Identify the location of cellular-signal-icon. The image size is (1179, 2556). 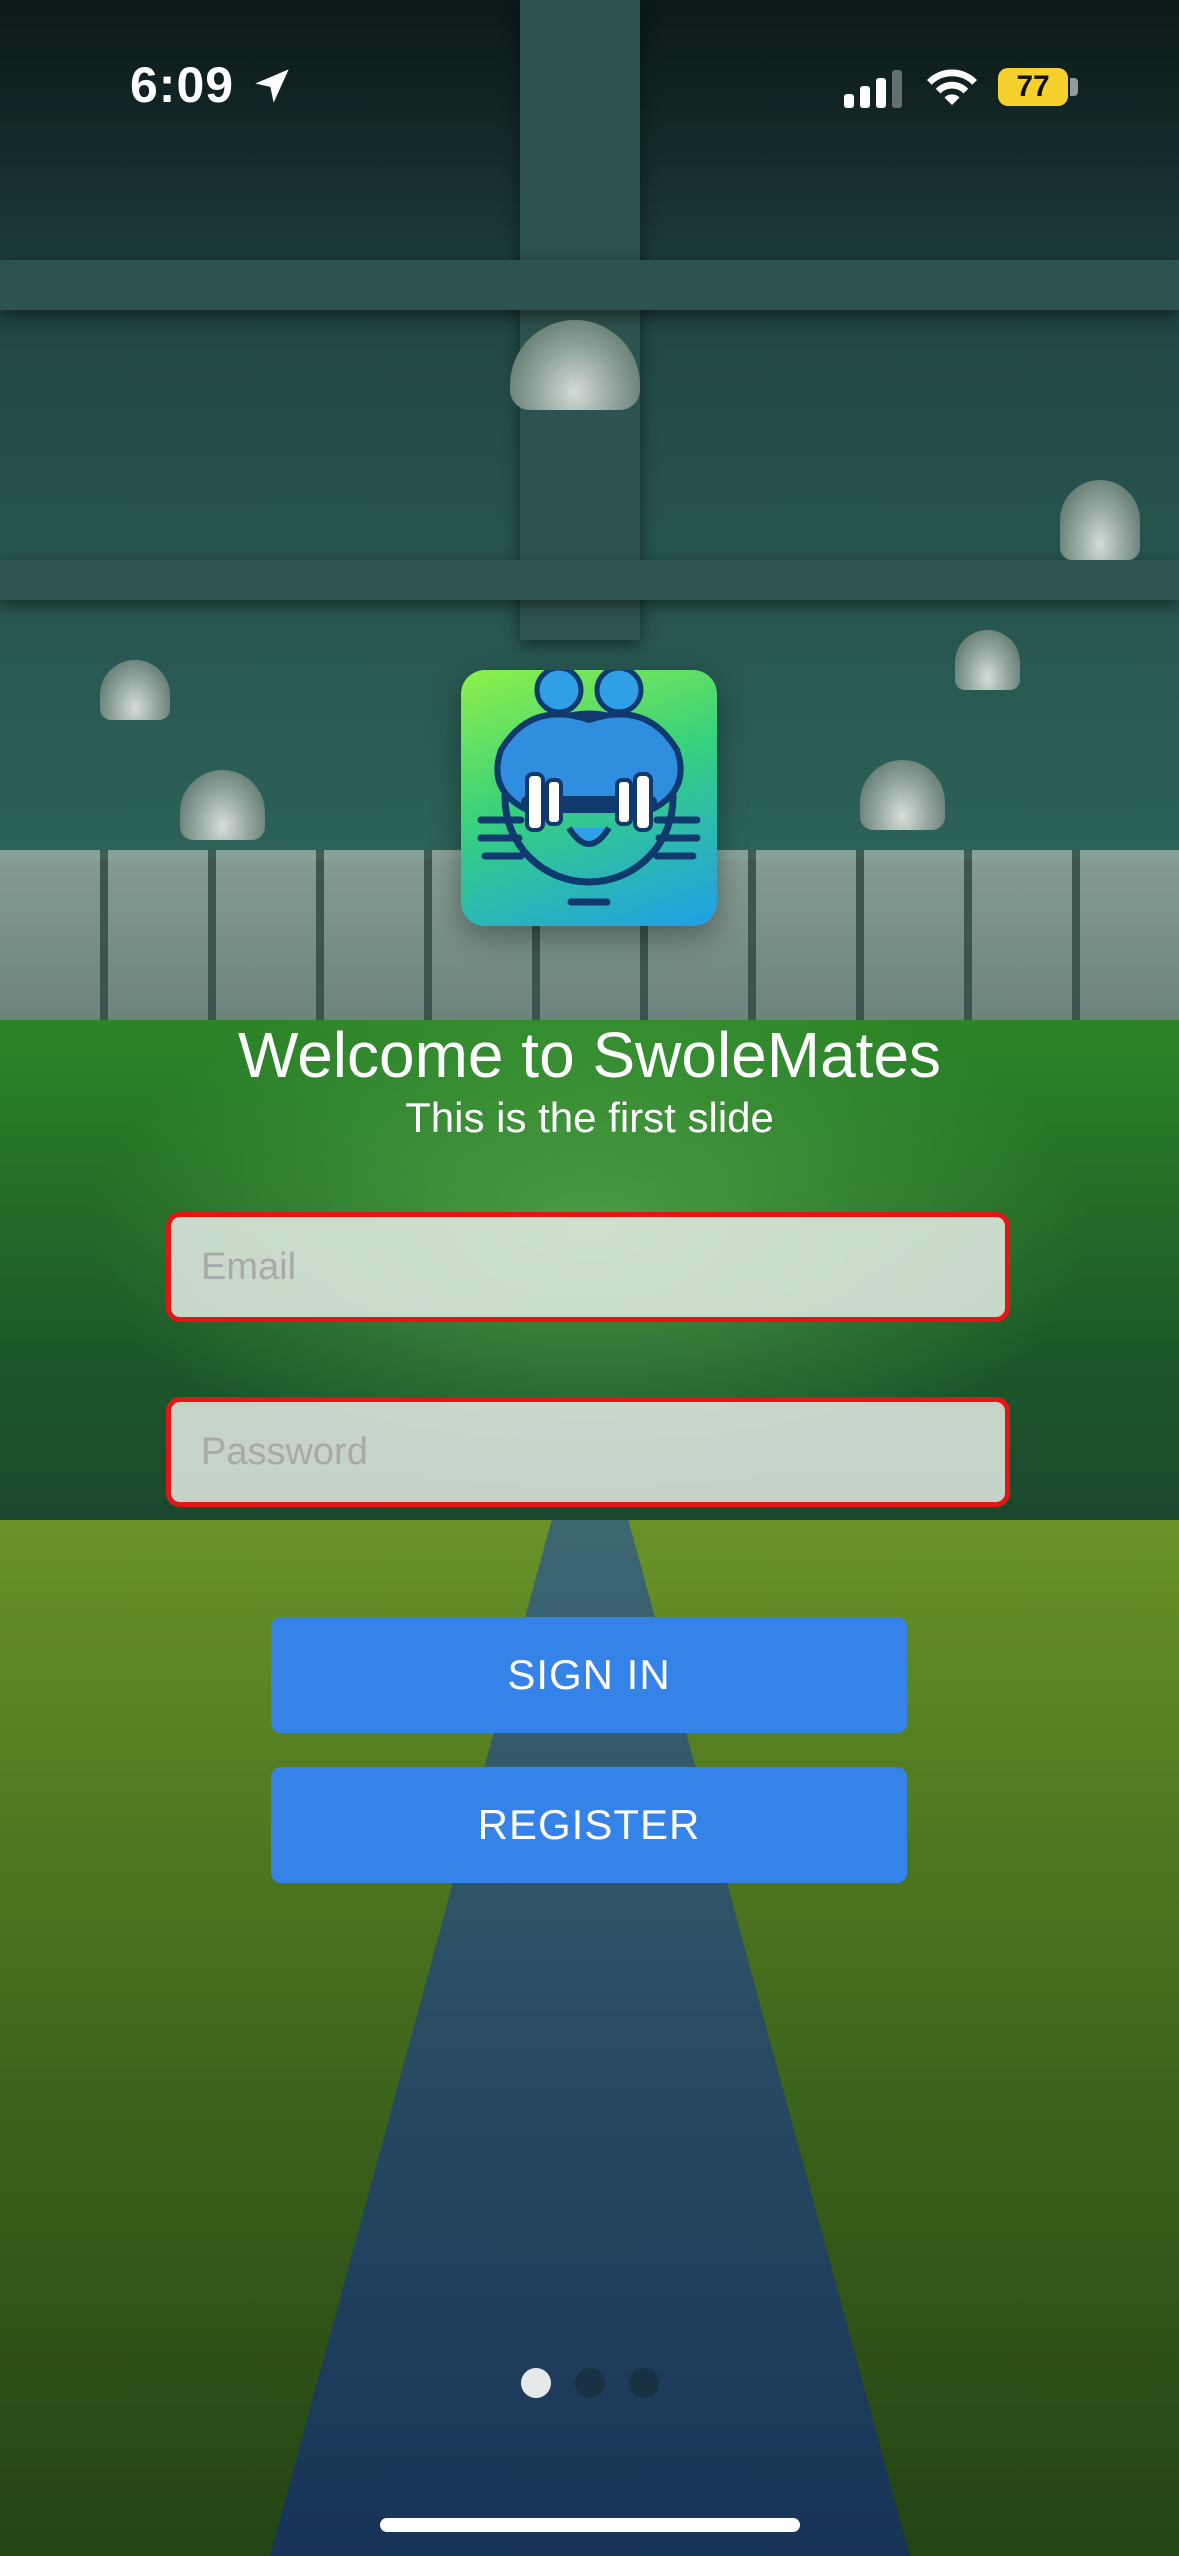
(874, 86).